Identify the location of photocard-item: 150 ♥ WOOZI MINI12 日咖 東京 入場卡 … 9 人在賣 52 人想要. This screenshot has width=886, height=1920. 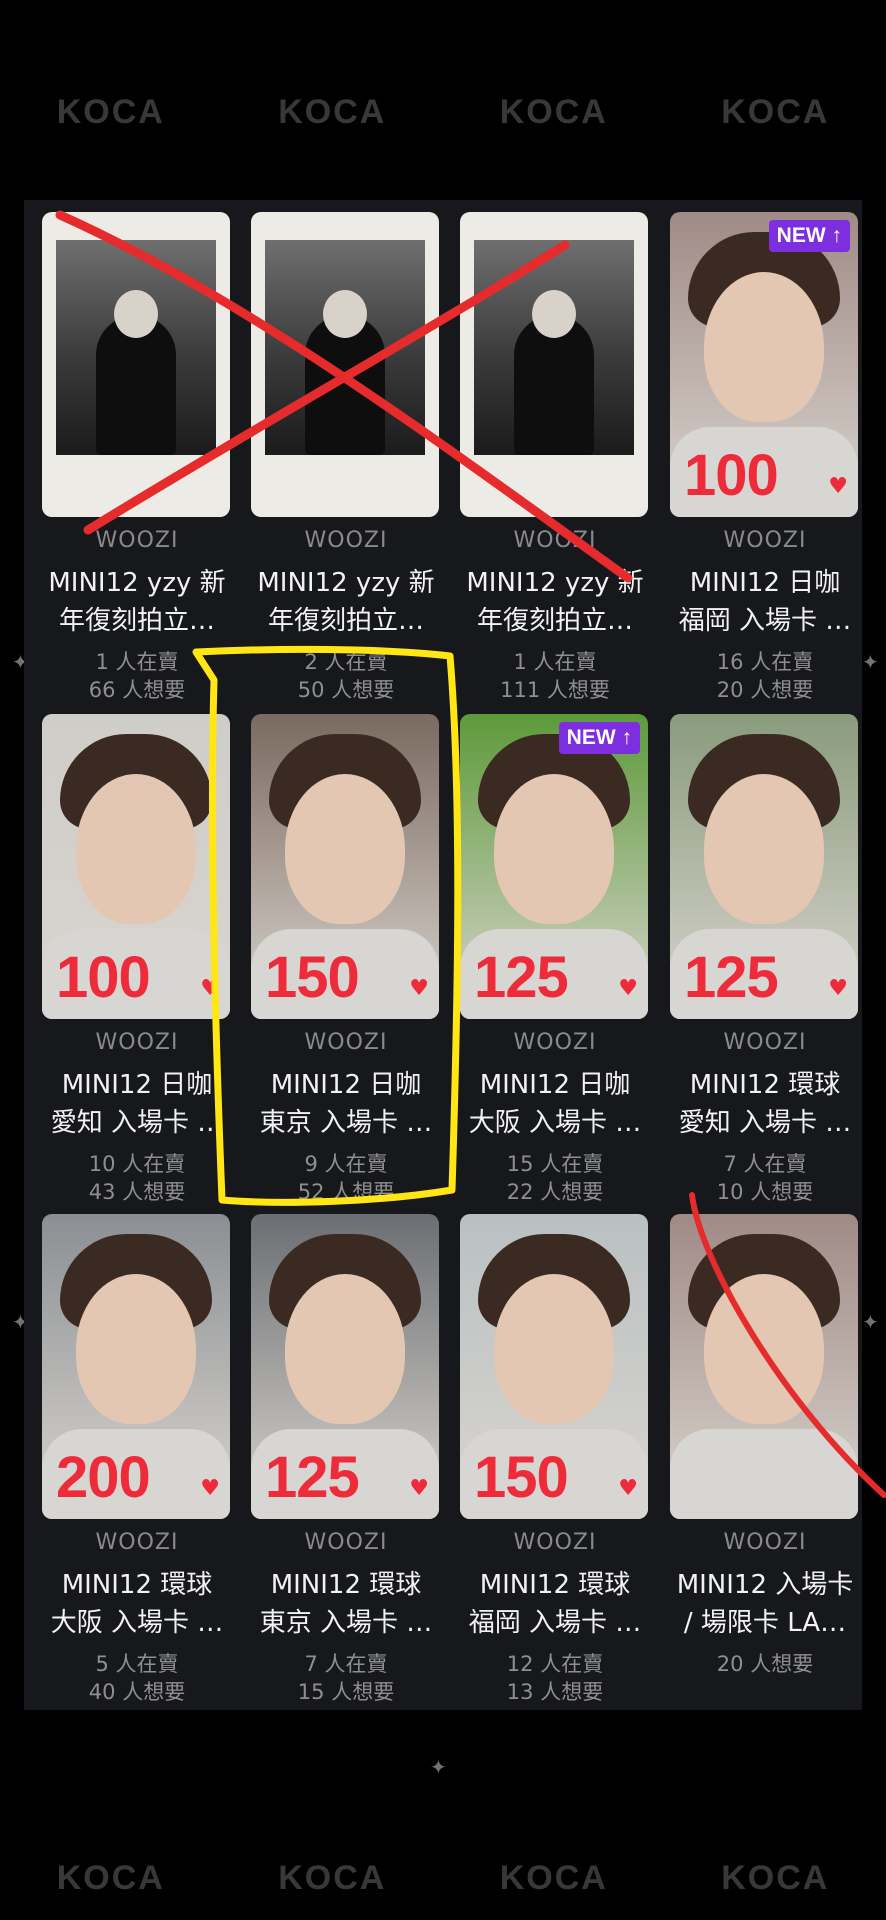
(341, 953).